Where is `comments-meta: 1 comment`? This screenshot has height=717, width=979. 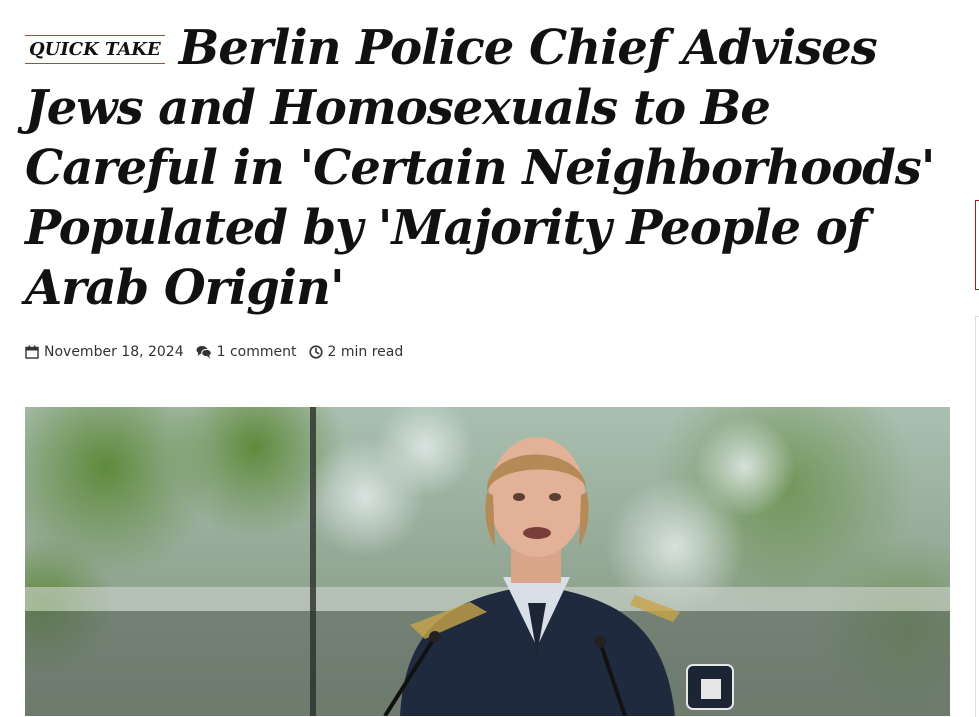
comments-meta: 1 comment is located at coordinates (246, 352).